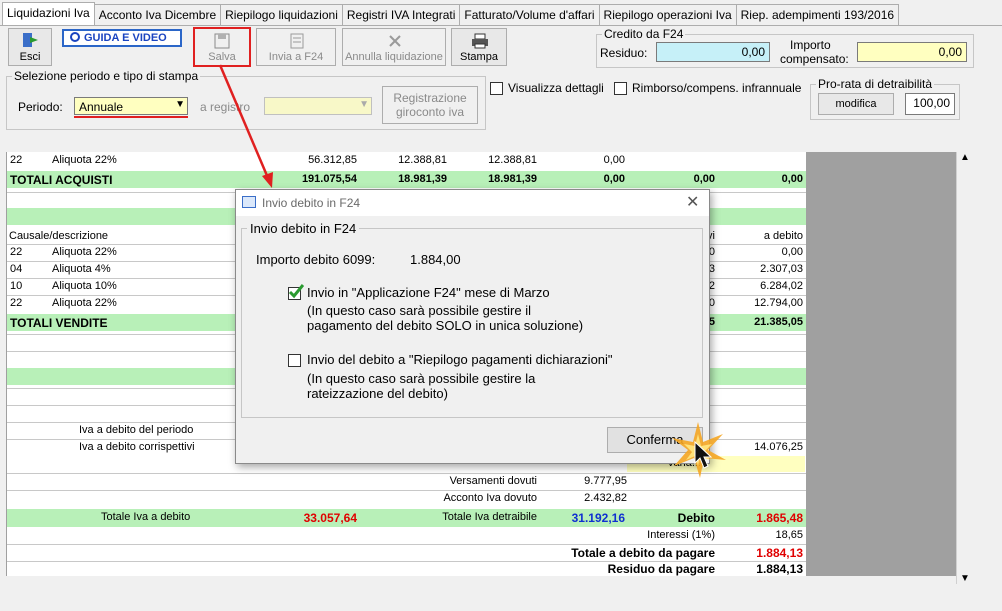 This screenshot has height=611, width=1002. I want to click on printer-icon, so click(480, 41).